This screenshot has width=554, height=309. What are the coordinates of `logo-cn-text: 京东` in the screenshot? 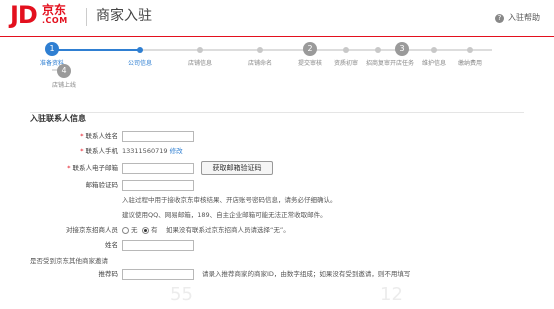 It's located at (54, 10).